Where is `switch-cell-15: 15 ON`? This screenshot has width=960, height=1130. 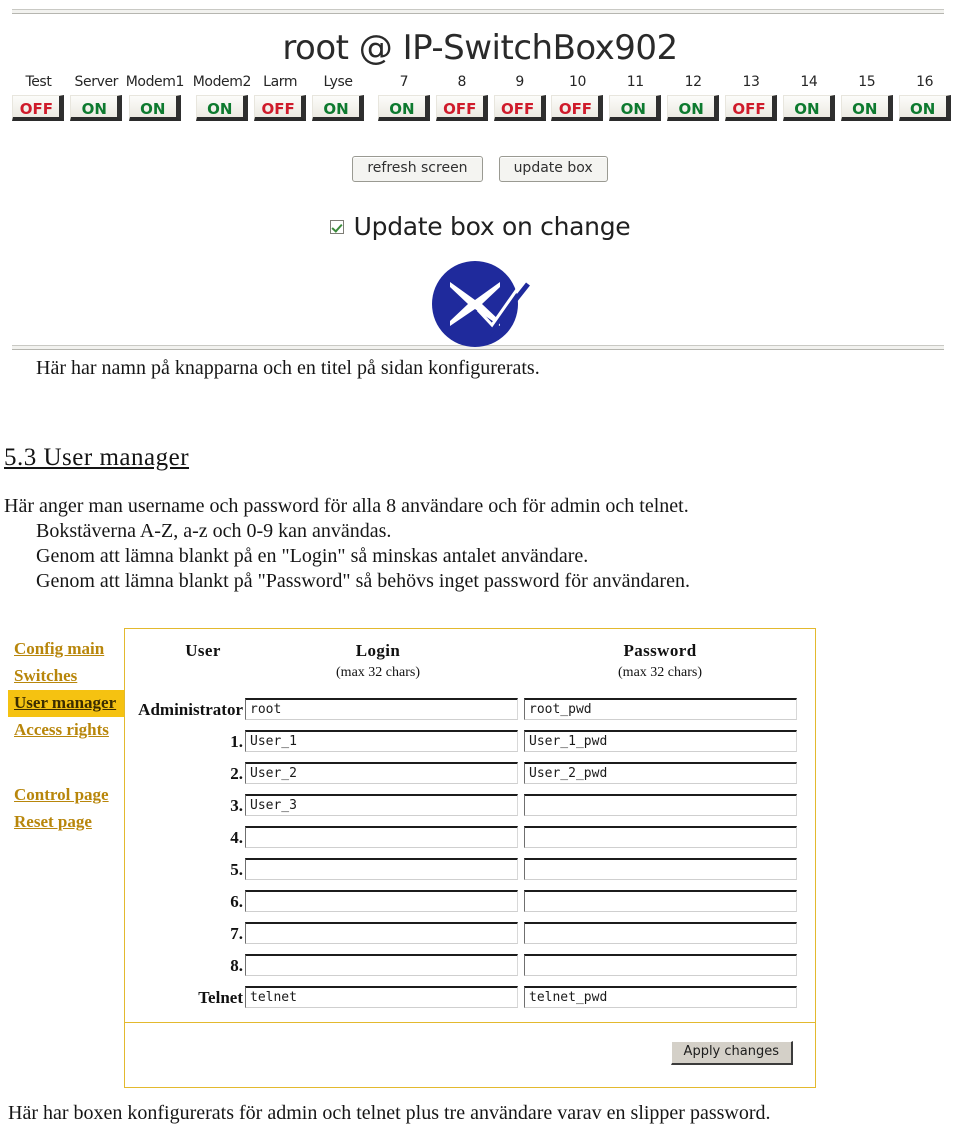
switch-cell-15: 15 ON is located at coordinates (866, 97).